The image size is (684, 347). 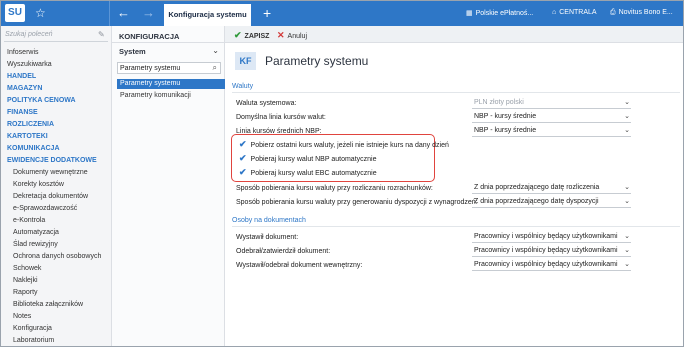 What do you see at coordinates (469, 13) in the screenshot?
I see `building-icon: ▦` at bounding box center [469, 13].